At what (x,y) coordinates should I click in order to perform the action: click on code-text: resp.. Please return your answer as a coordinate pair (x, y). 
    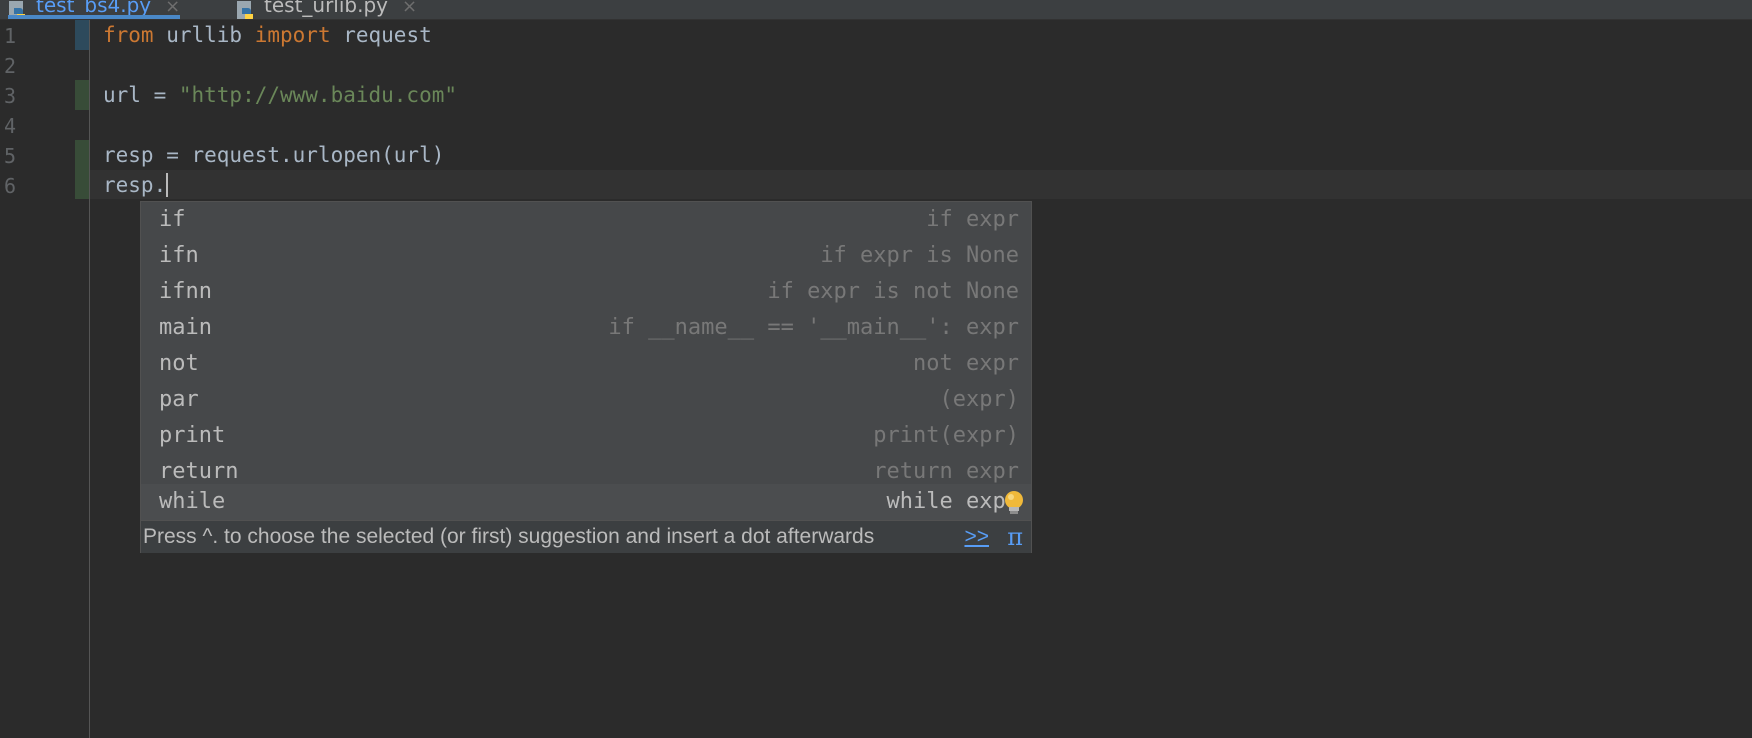
    Looking at the image, I should click on (135, 185).